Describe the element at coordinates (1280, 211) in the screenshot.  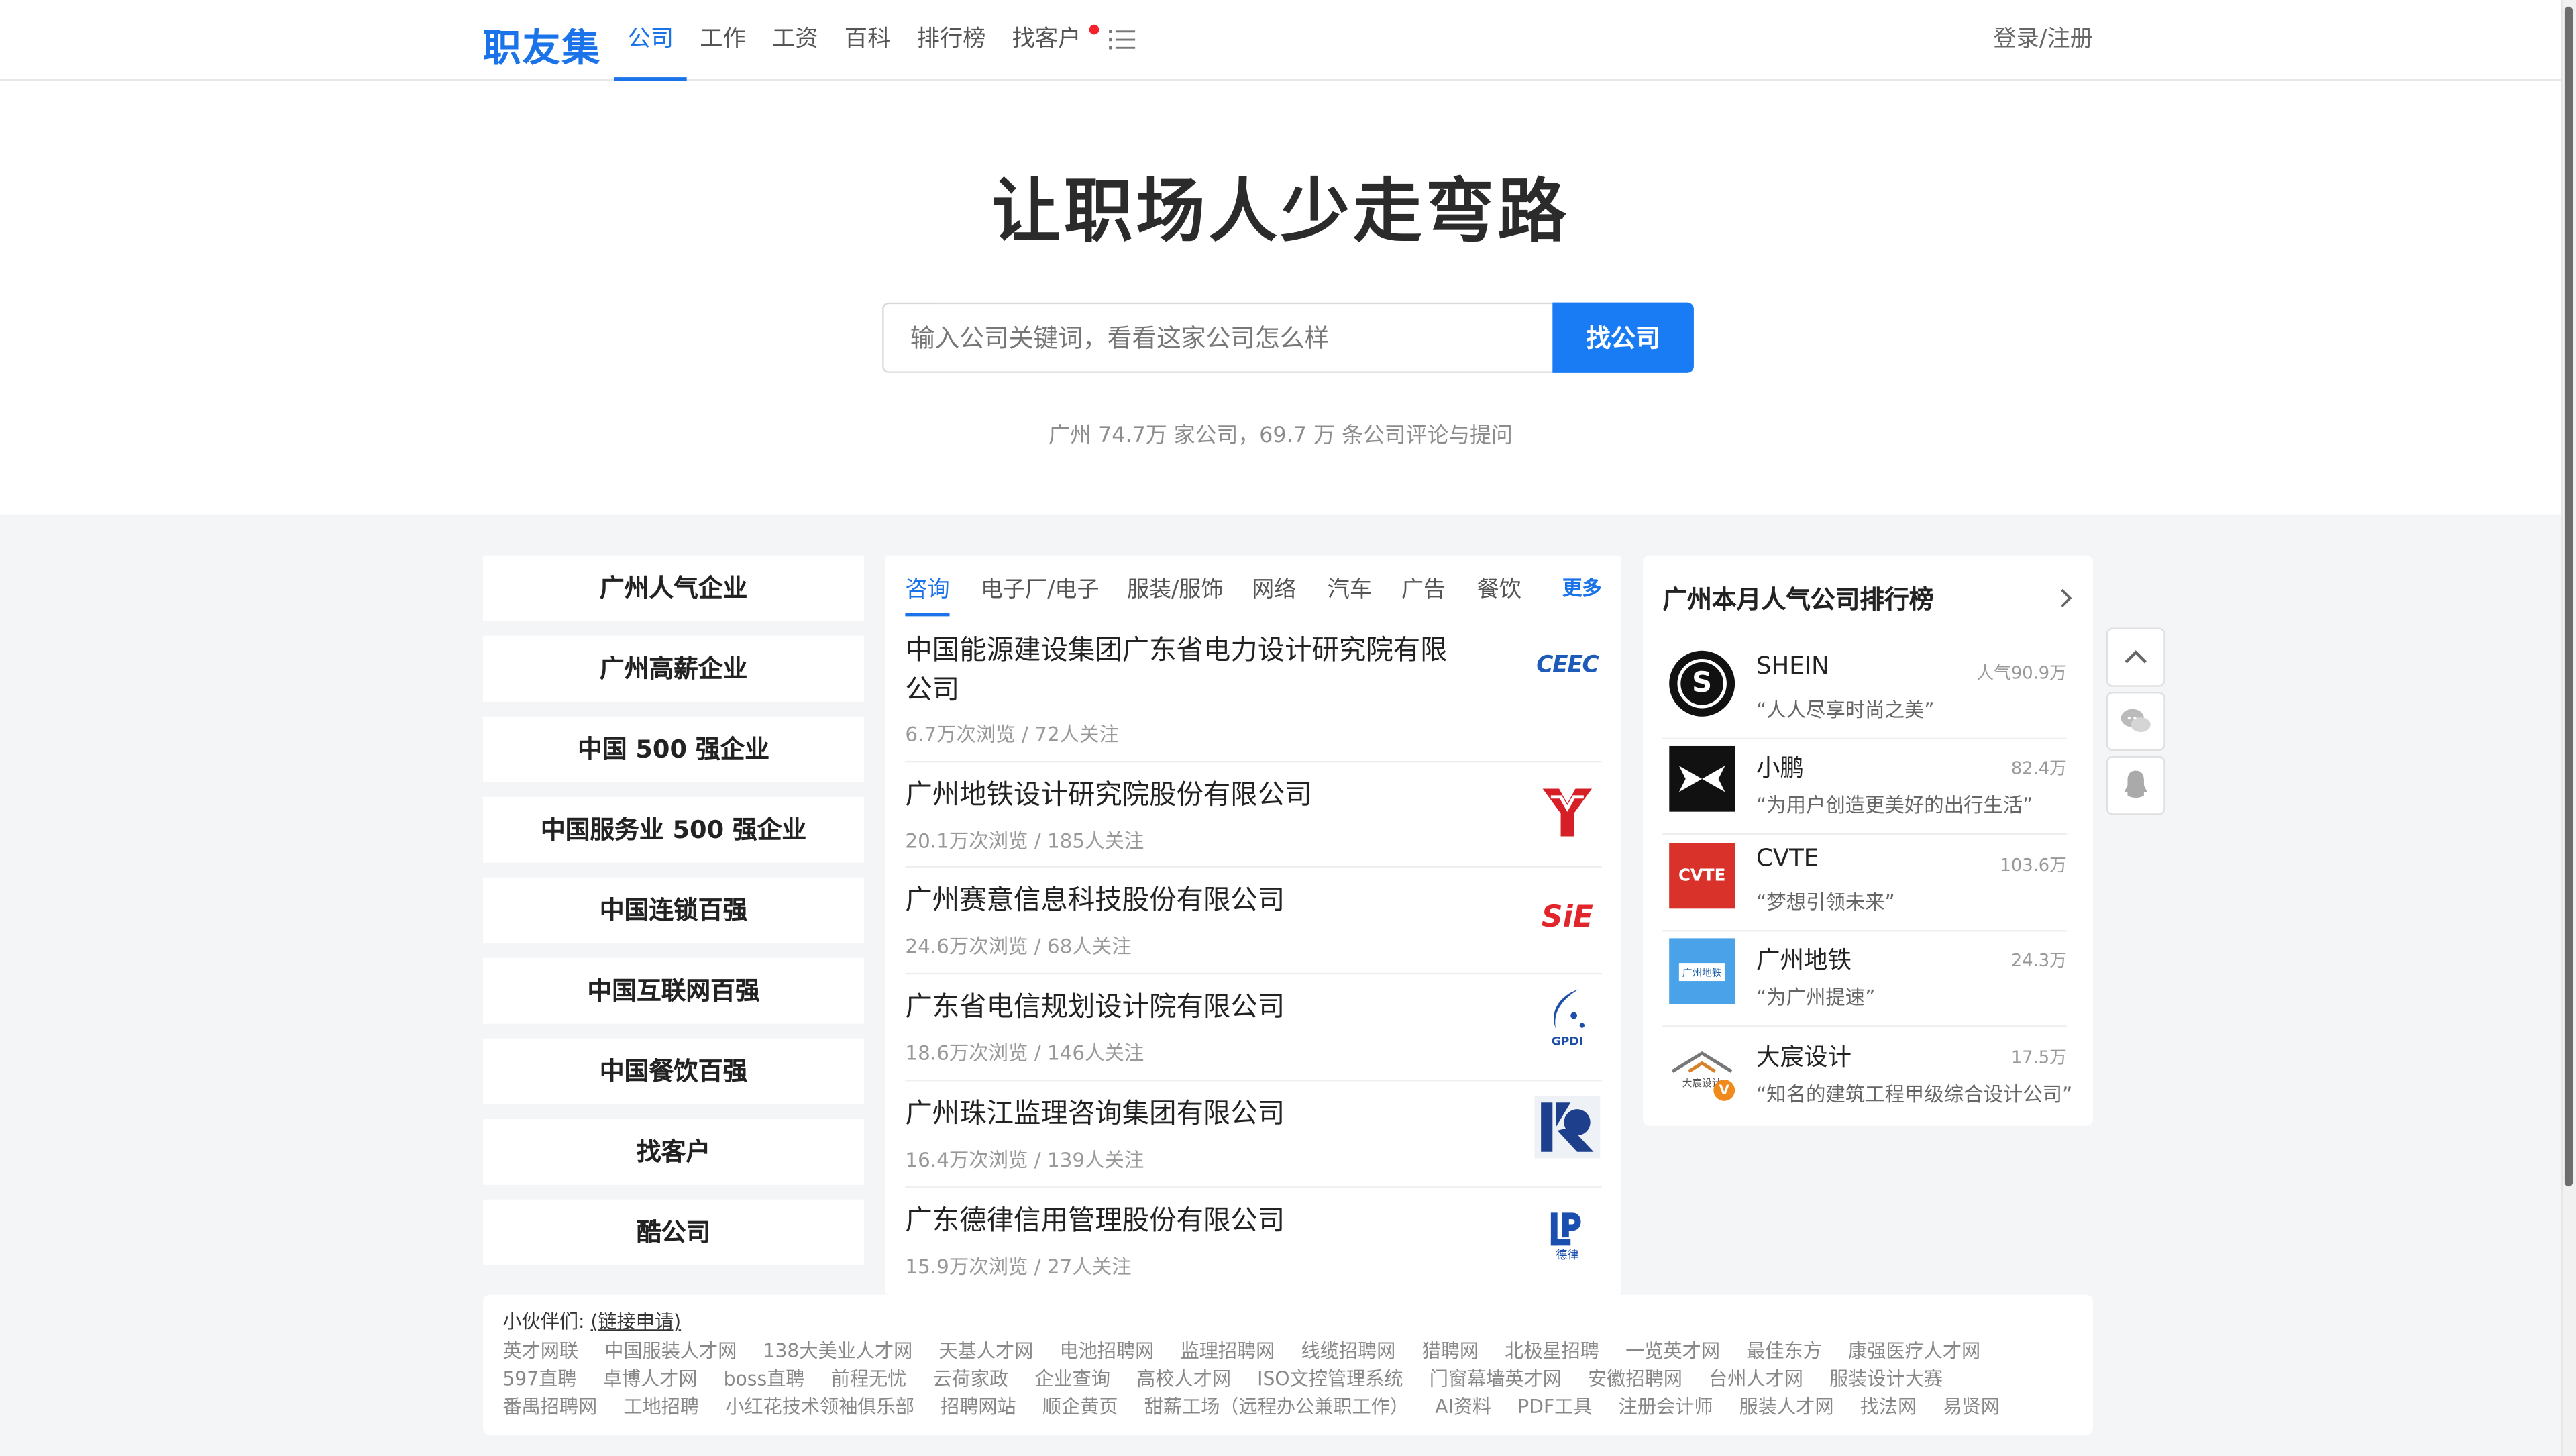
I see `hero-title: 让职场人少走弯路` at that location.